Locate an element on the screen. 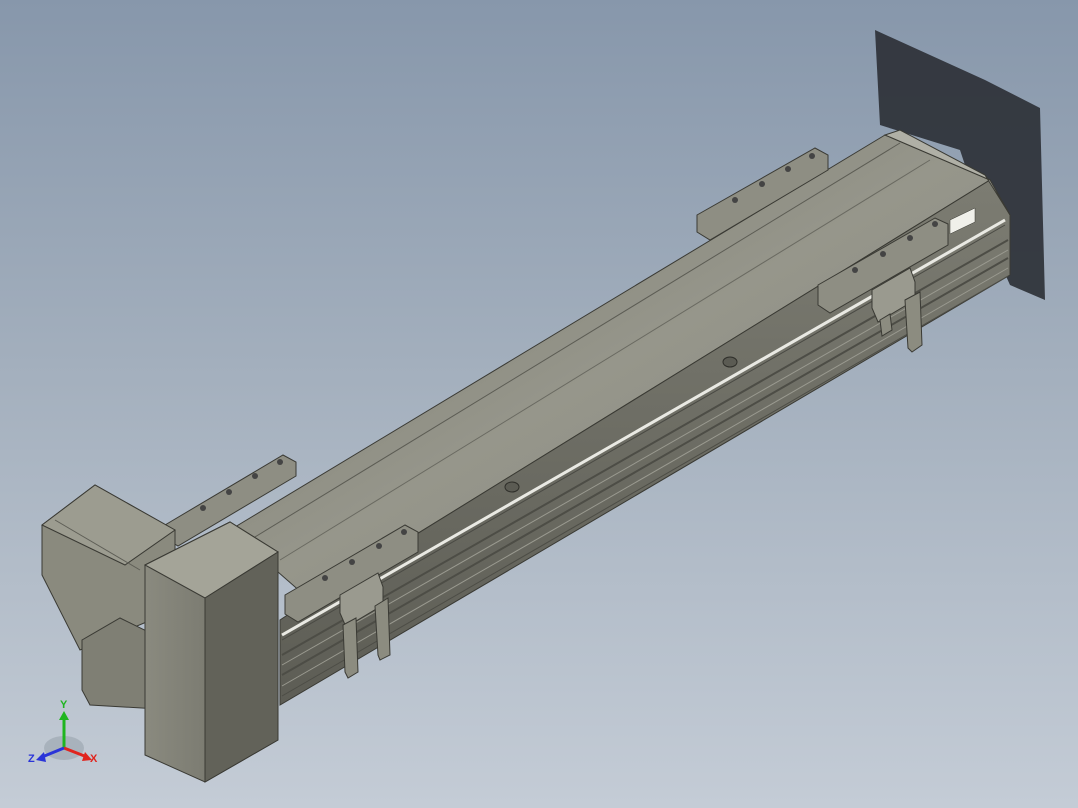 This screenshot has height=808, width=1078. z-axis-label: Z is located at coordinates (31, 759).